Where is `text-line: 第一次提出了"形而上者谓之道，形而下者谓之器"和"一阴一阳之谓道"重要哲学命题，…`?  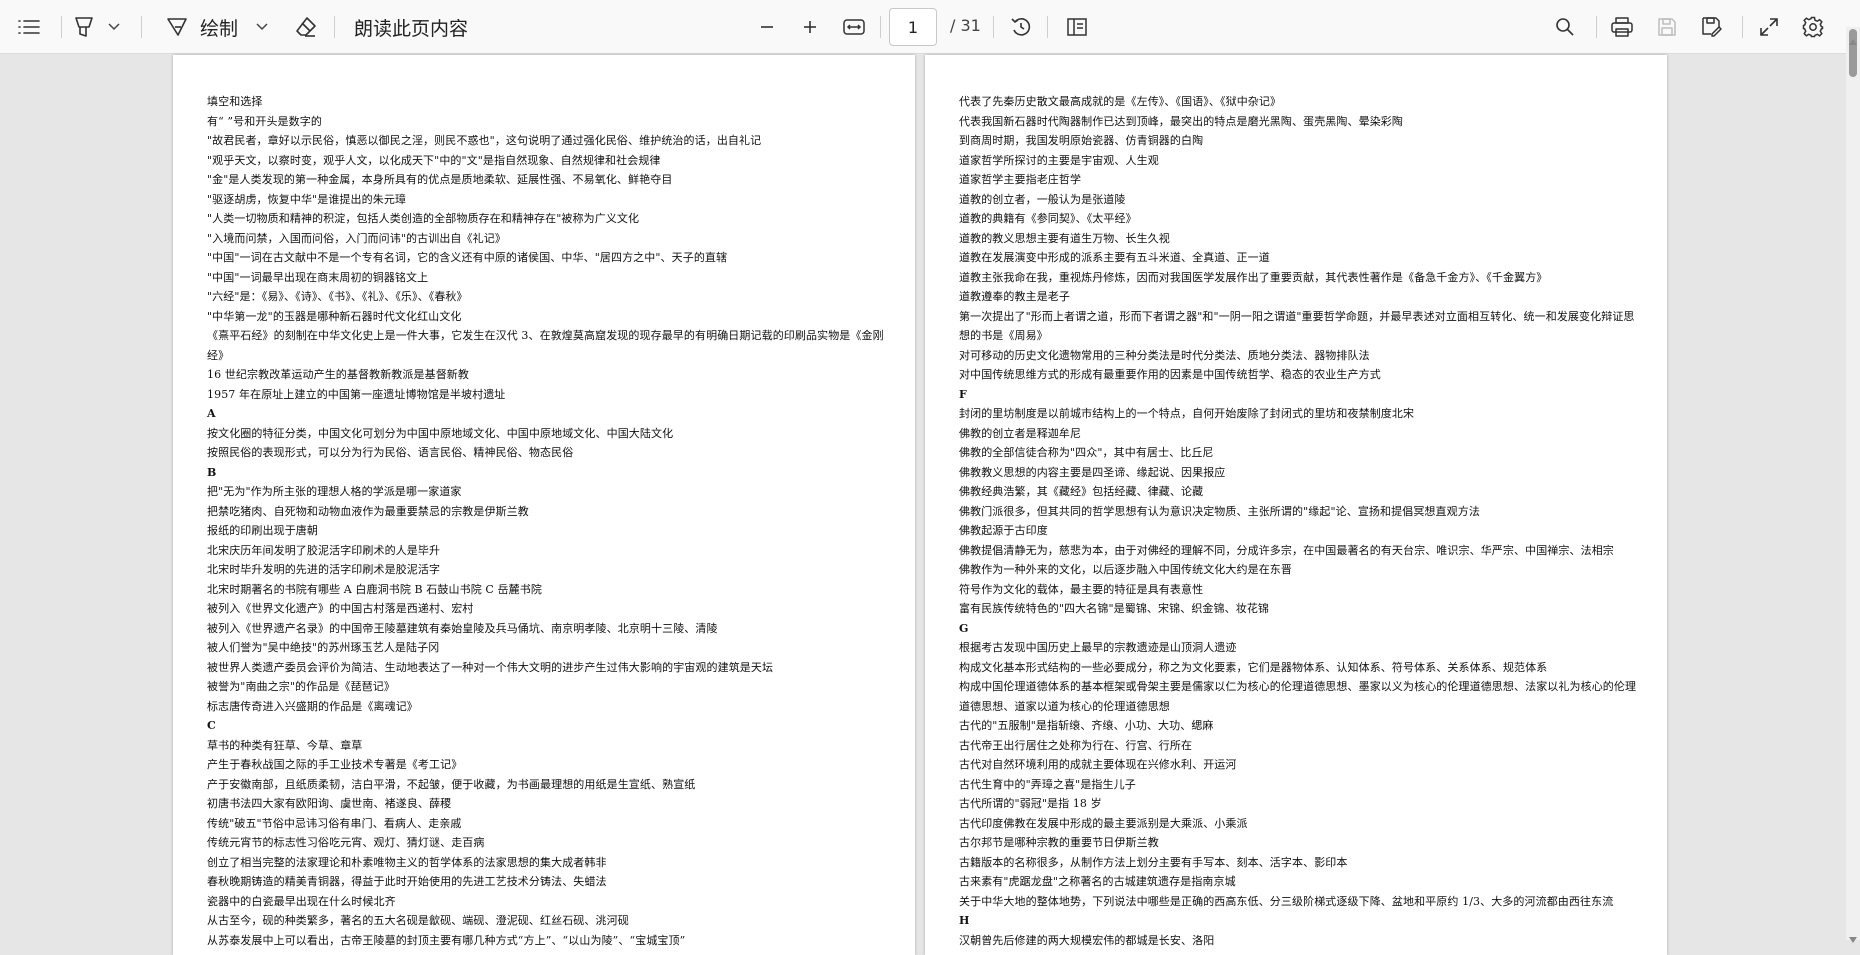
text-line: 第一次提出了"形而上者谓之道，形而下者谓之器"和"一阴一阳之谓道"重要哲学命题，… is located at coordinates (1297, 326).